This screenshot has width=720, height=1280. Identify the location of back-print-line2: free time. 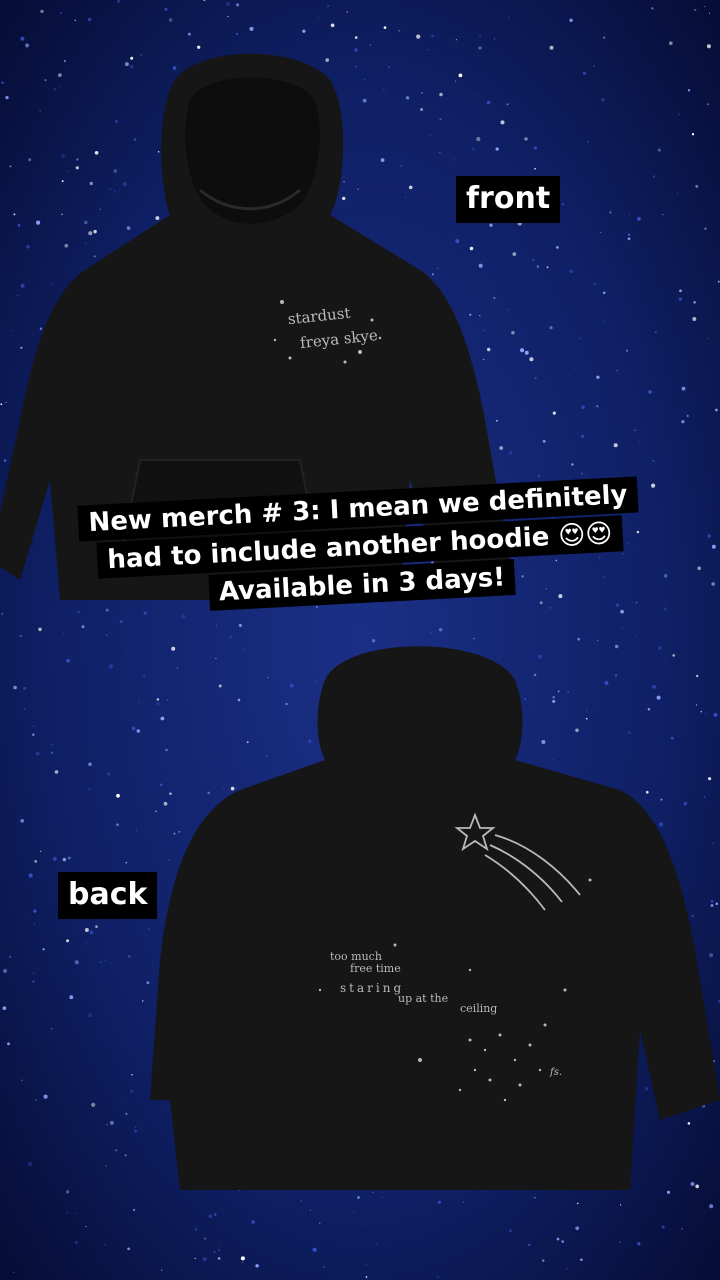
(375, 968).